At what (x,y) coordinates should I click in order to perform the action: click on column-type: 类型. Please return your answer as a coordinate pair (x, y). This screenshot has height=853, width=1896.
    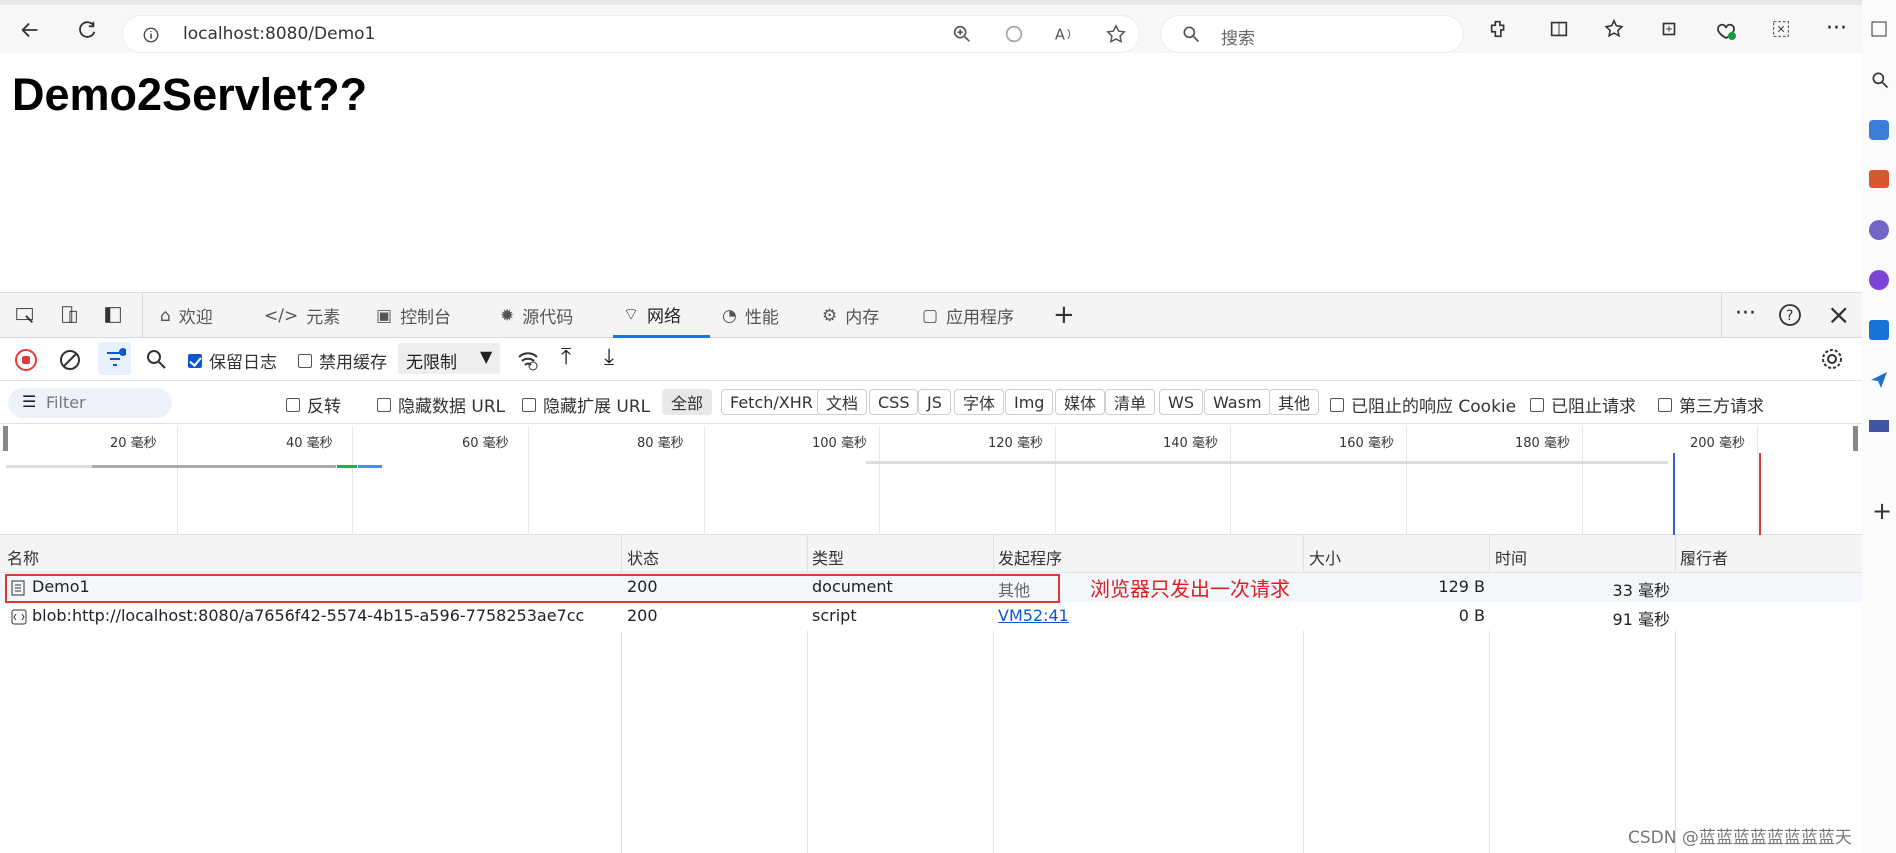
    Looking at the image, I should click on (828, 557).